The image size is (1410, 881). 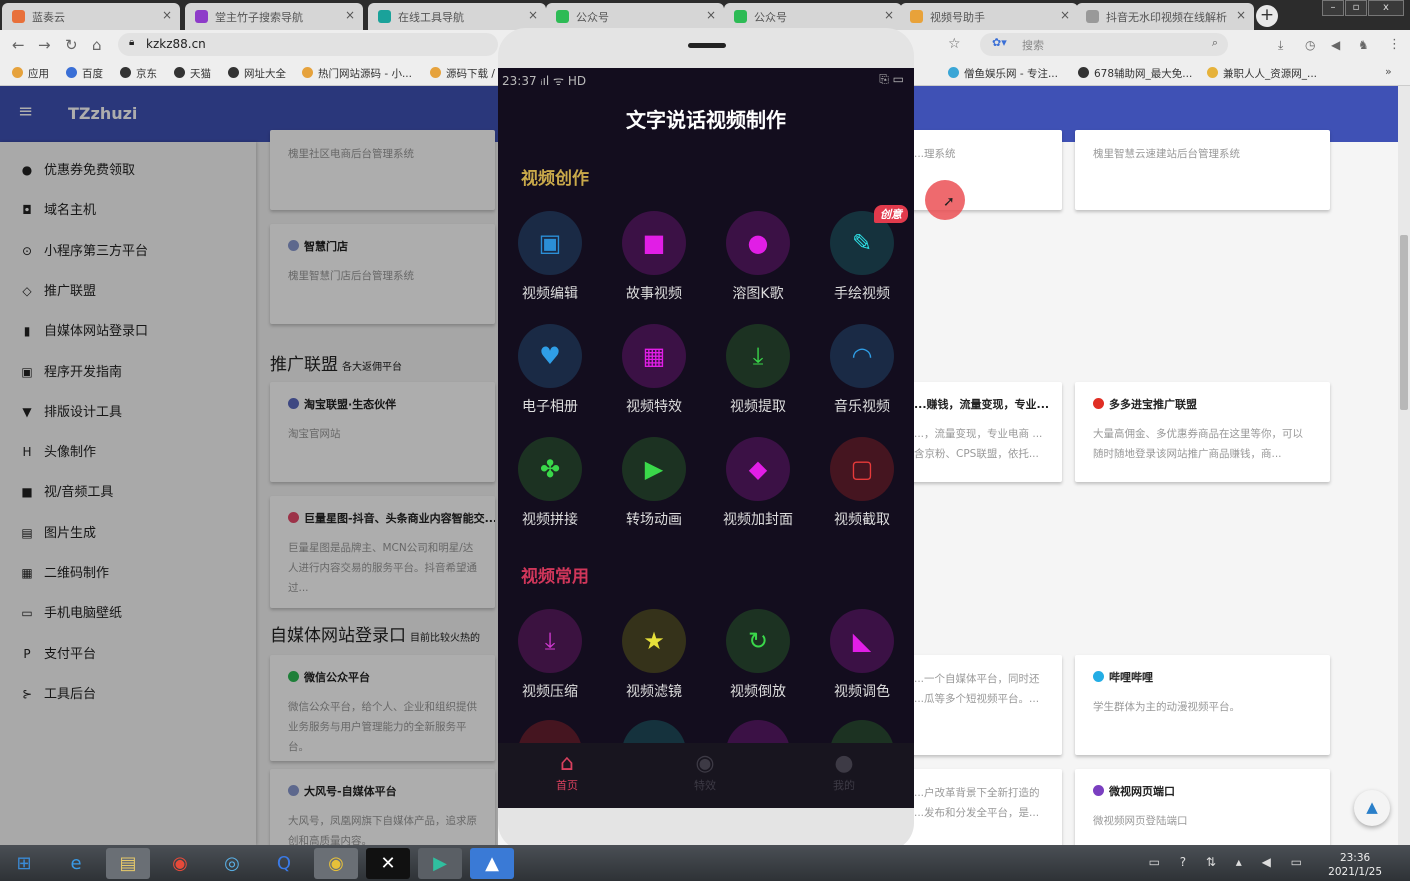 I want to click on app-tool-icon-circle: ⤓, so click(x=550, y=641).